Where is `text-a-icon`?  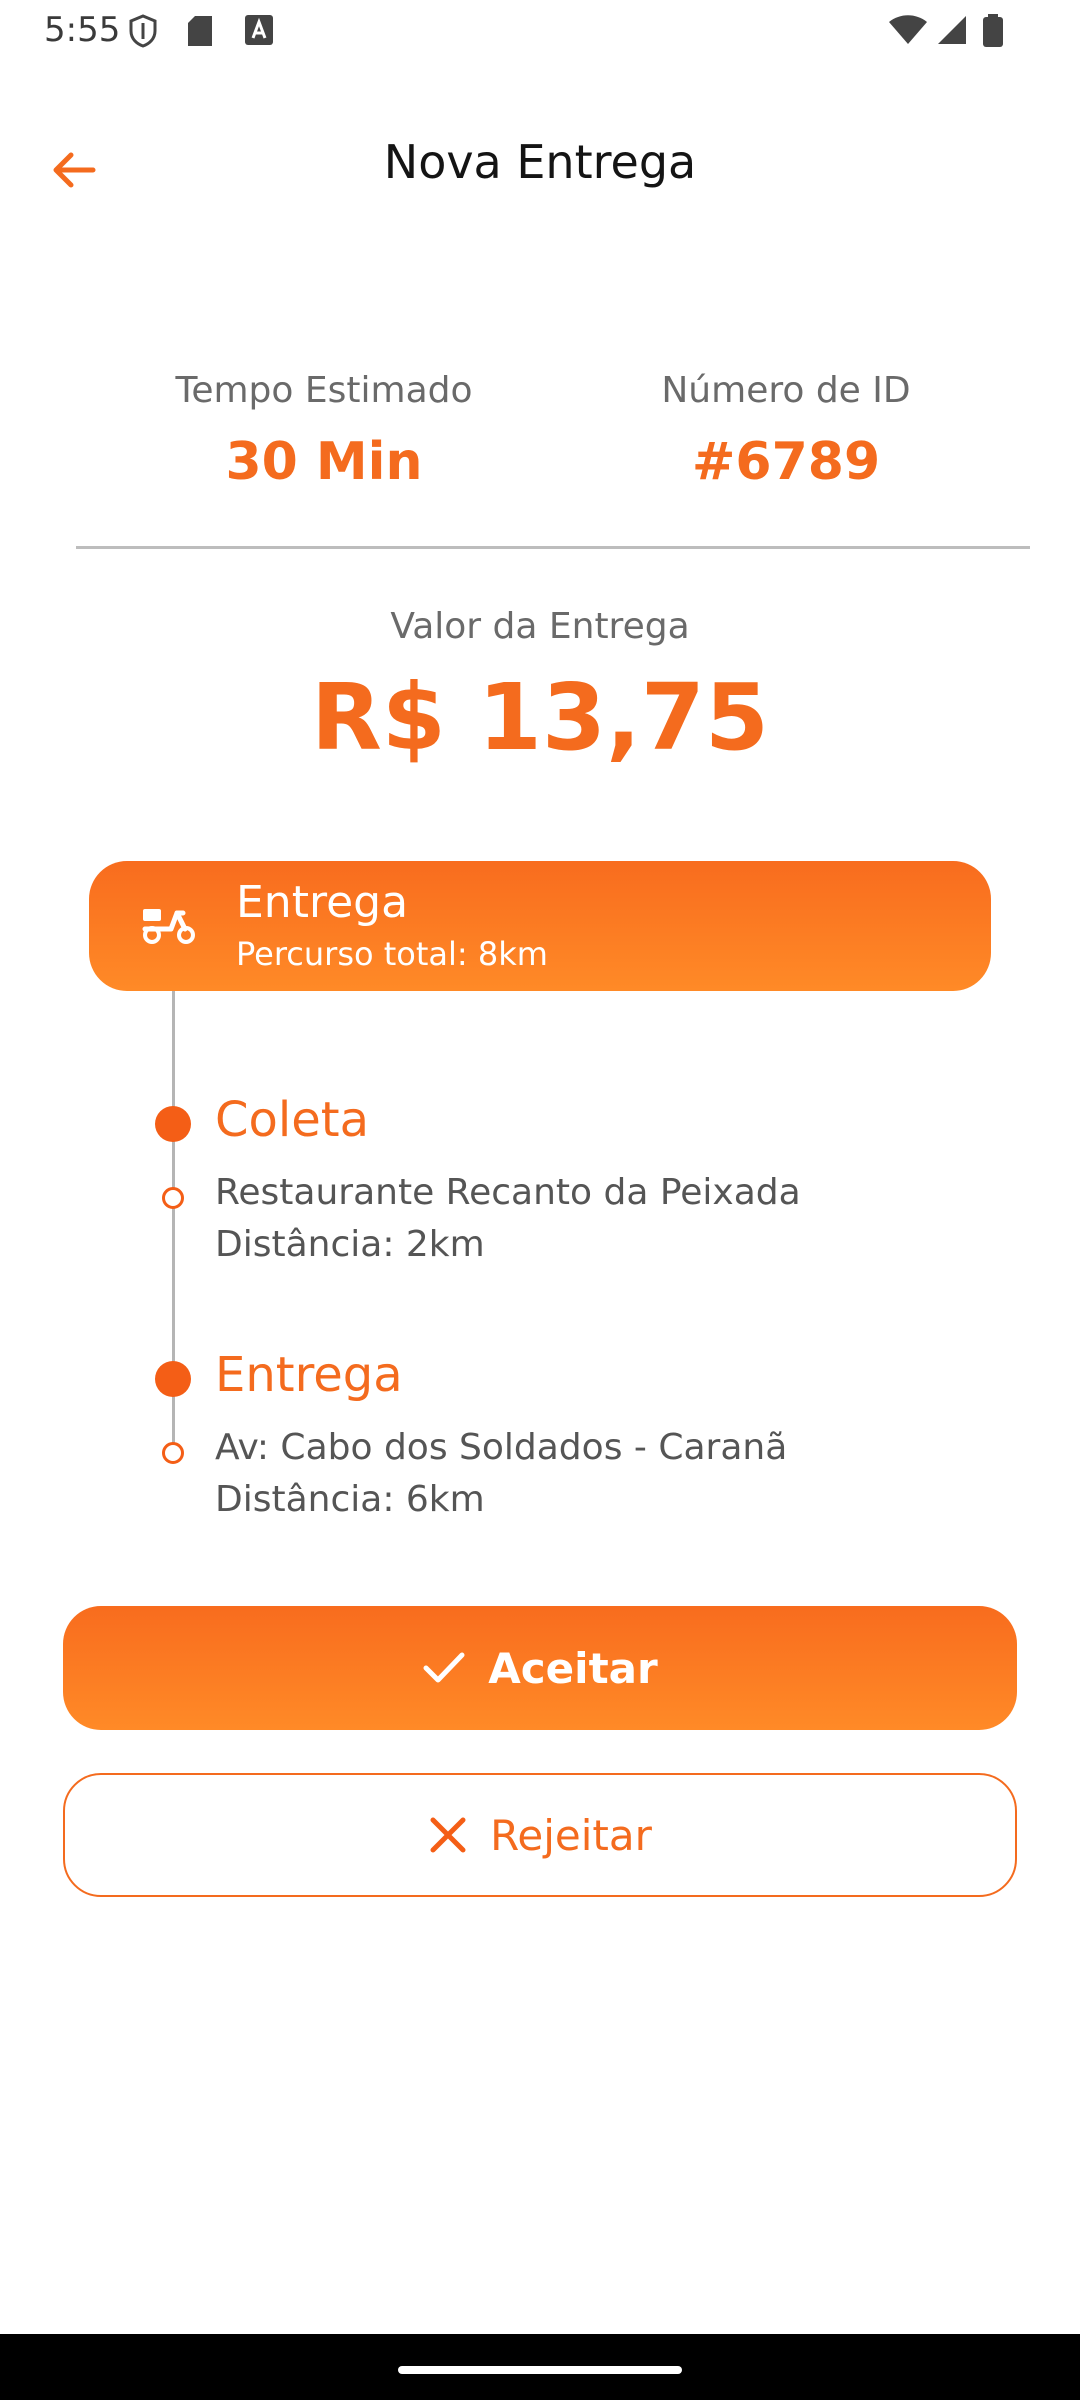
text-a-icon is located at coordinates (259, 30).